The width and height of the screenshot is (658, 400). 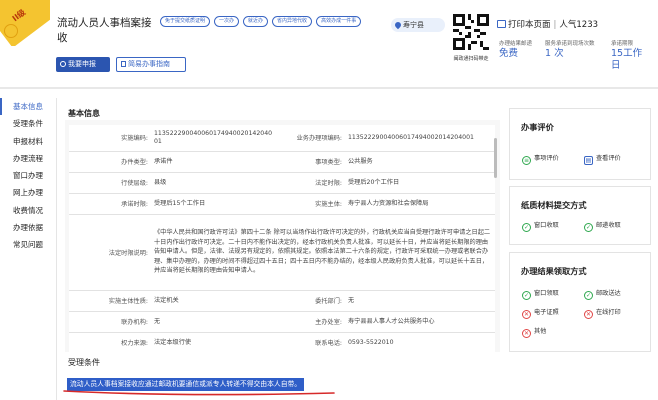 I want to click on print-button: 打印本页面, so click(x=524, y=25).